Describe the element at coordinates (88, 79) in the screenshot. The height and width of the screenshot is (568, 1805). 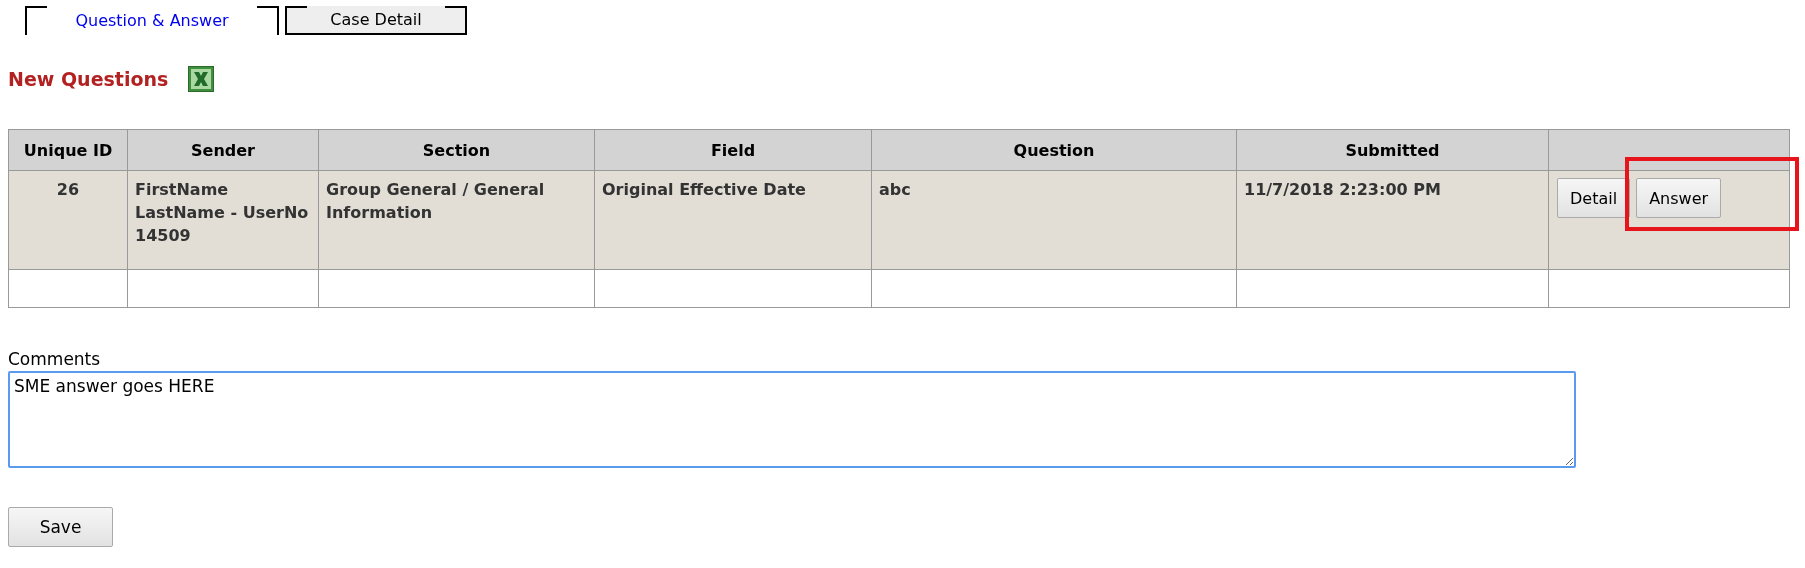
I see `section-heading: New Questions` at that location.